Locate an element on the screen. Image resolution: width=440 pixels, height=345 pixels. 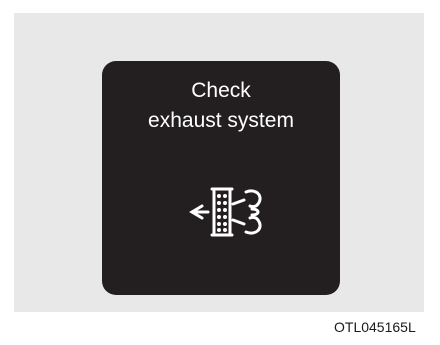
figure-code: OTL045165L is located at coordinates (375, 327).